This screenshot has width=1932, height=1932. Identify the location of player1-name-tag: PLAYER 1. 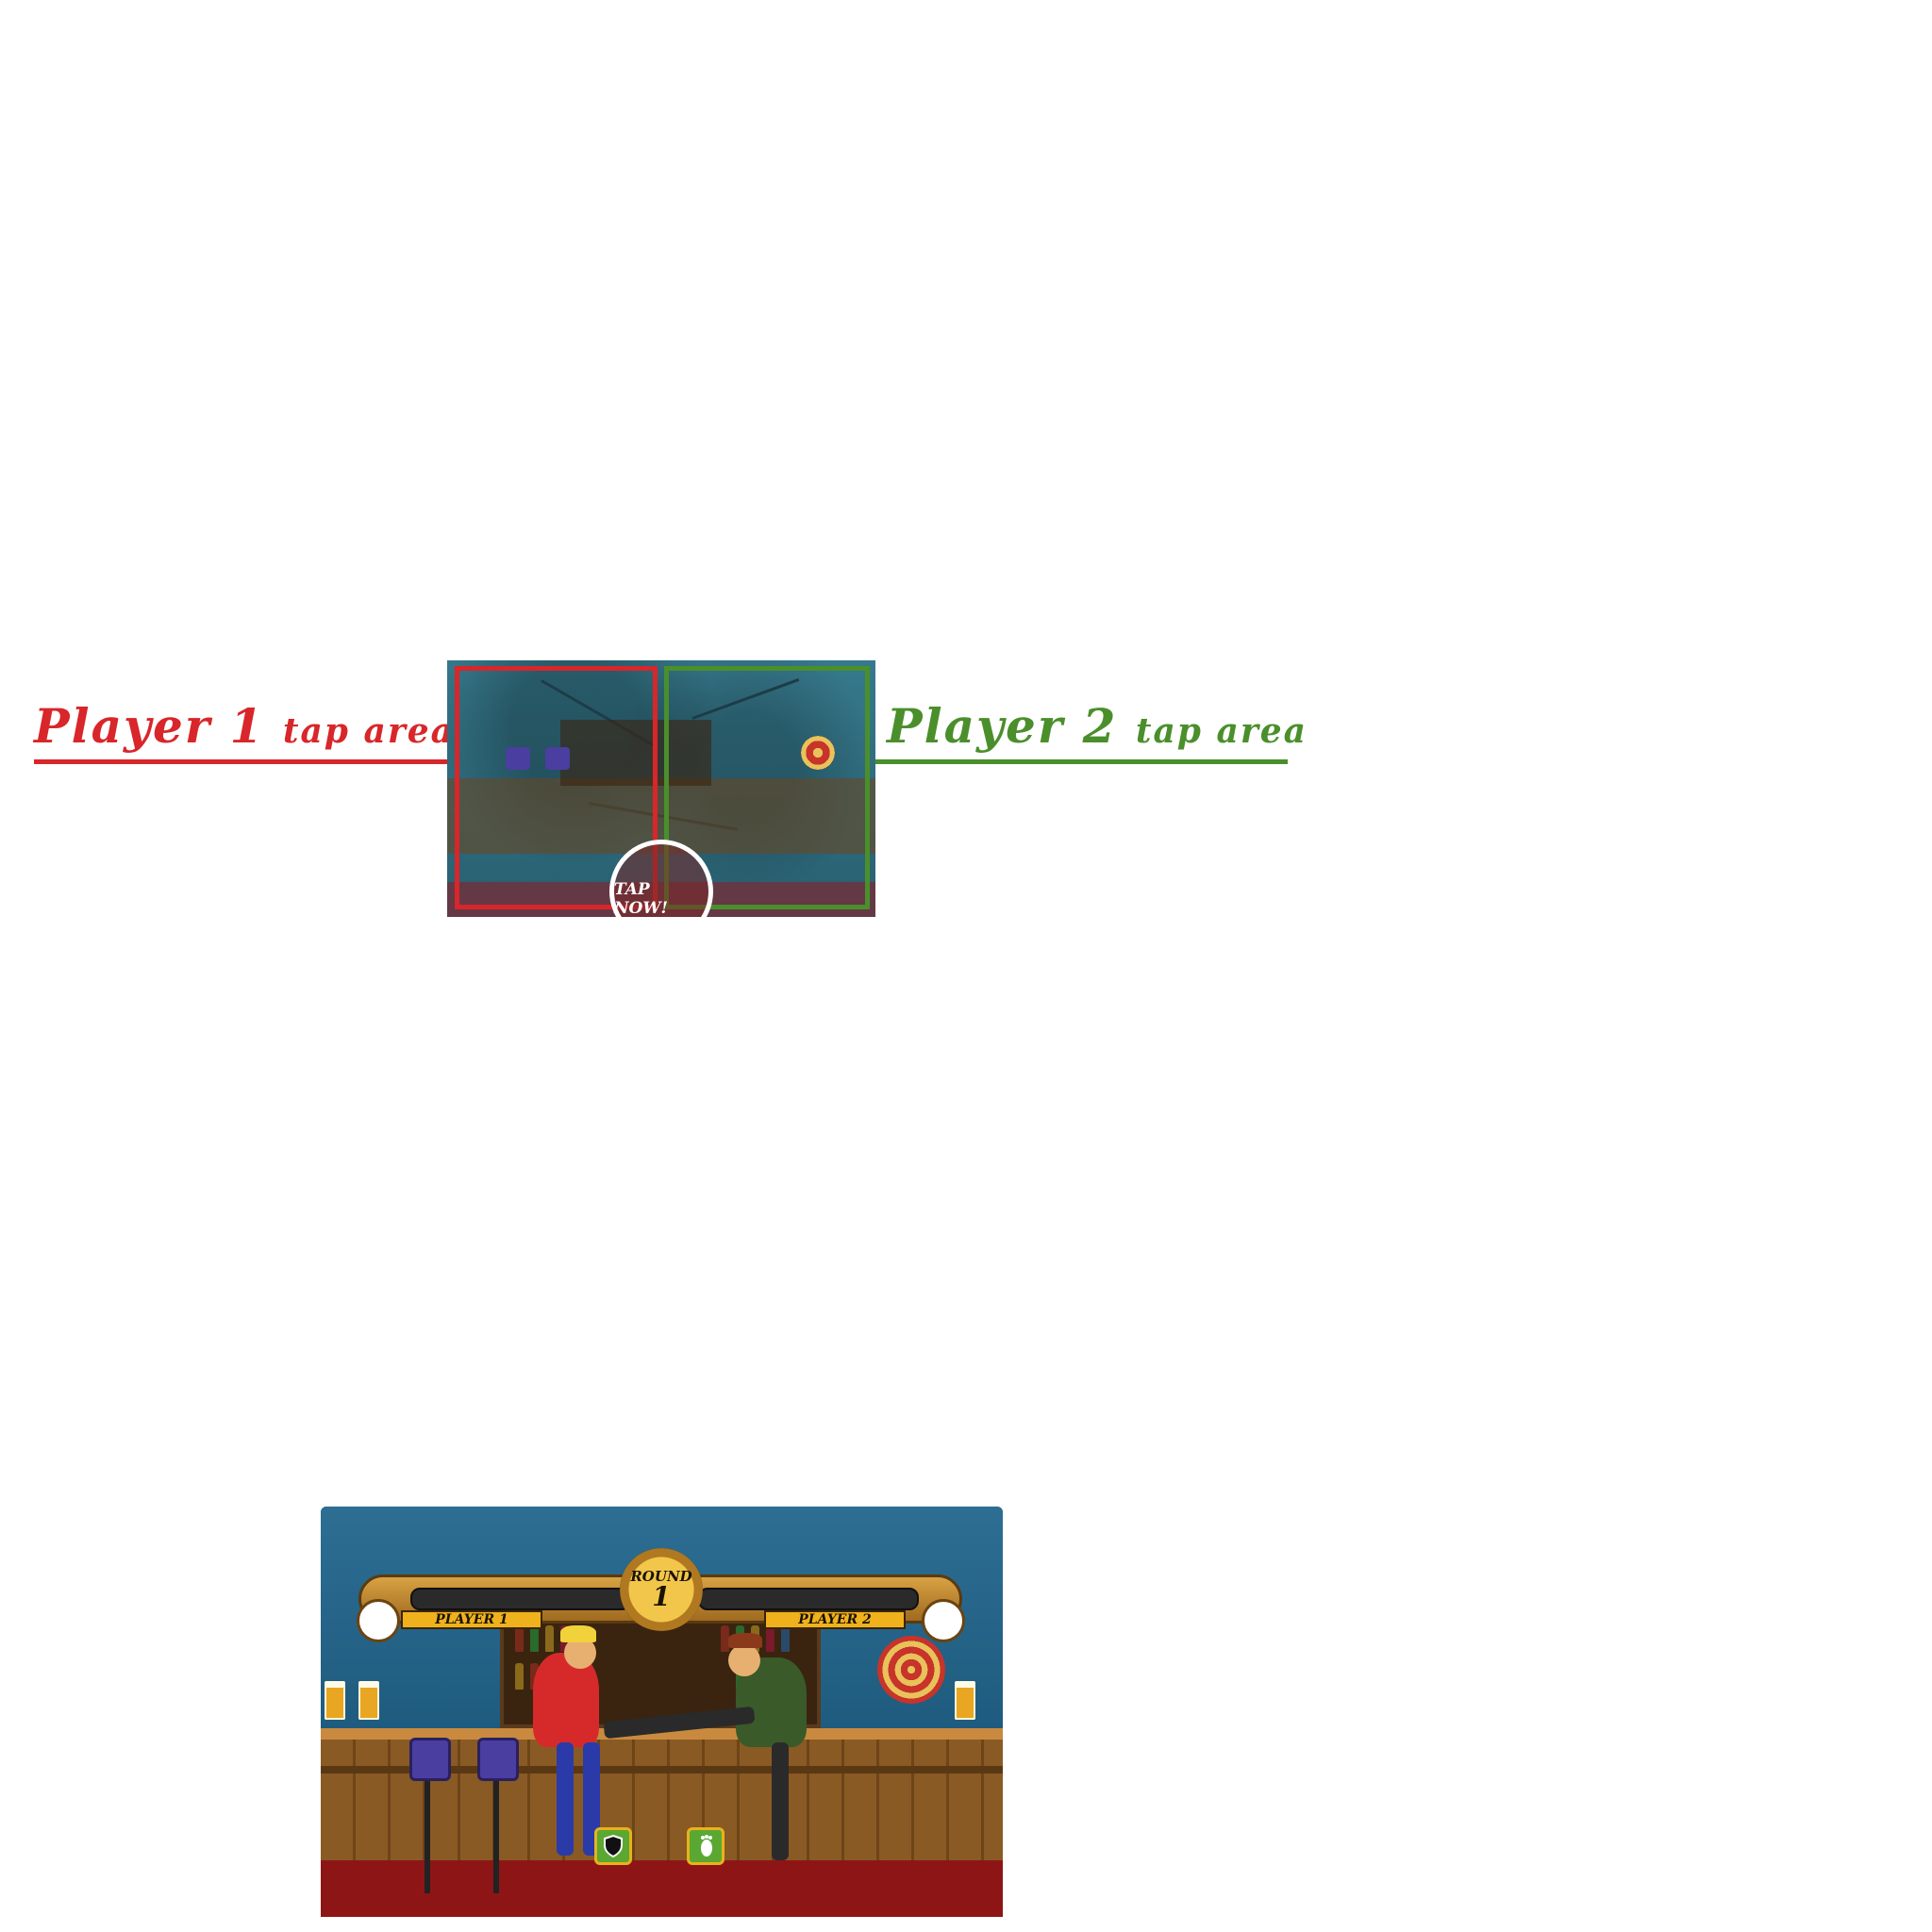
(472, 1620).